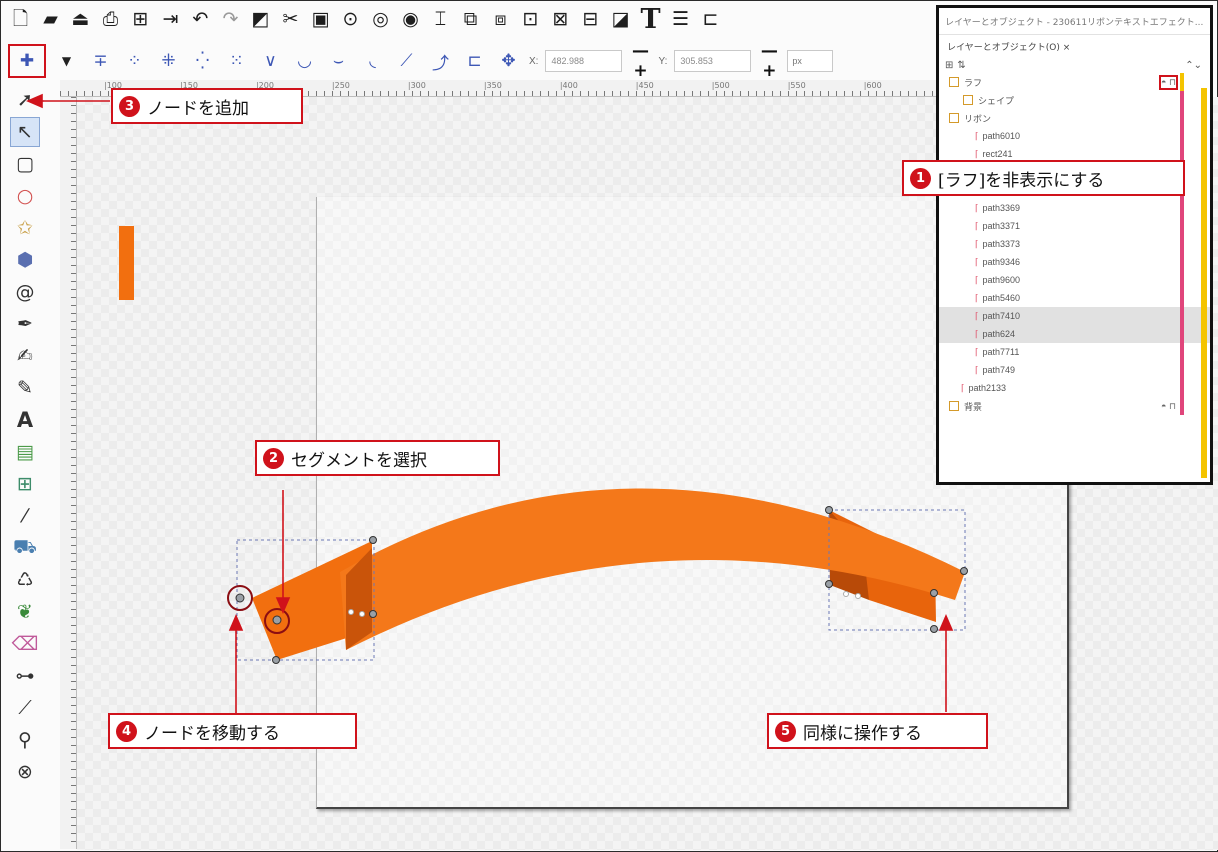 The width and height of the screenshot is (1218, 852). Describe the element at coordinates (996, 100) in the screenshot. I see `row-label: シェイプ` at that location.